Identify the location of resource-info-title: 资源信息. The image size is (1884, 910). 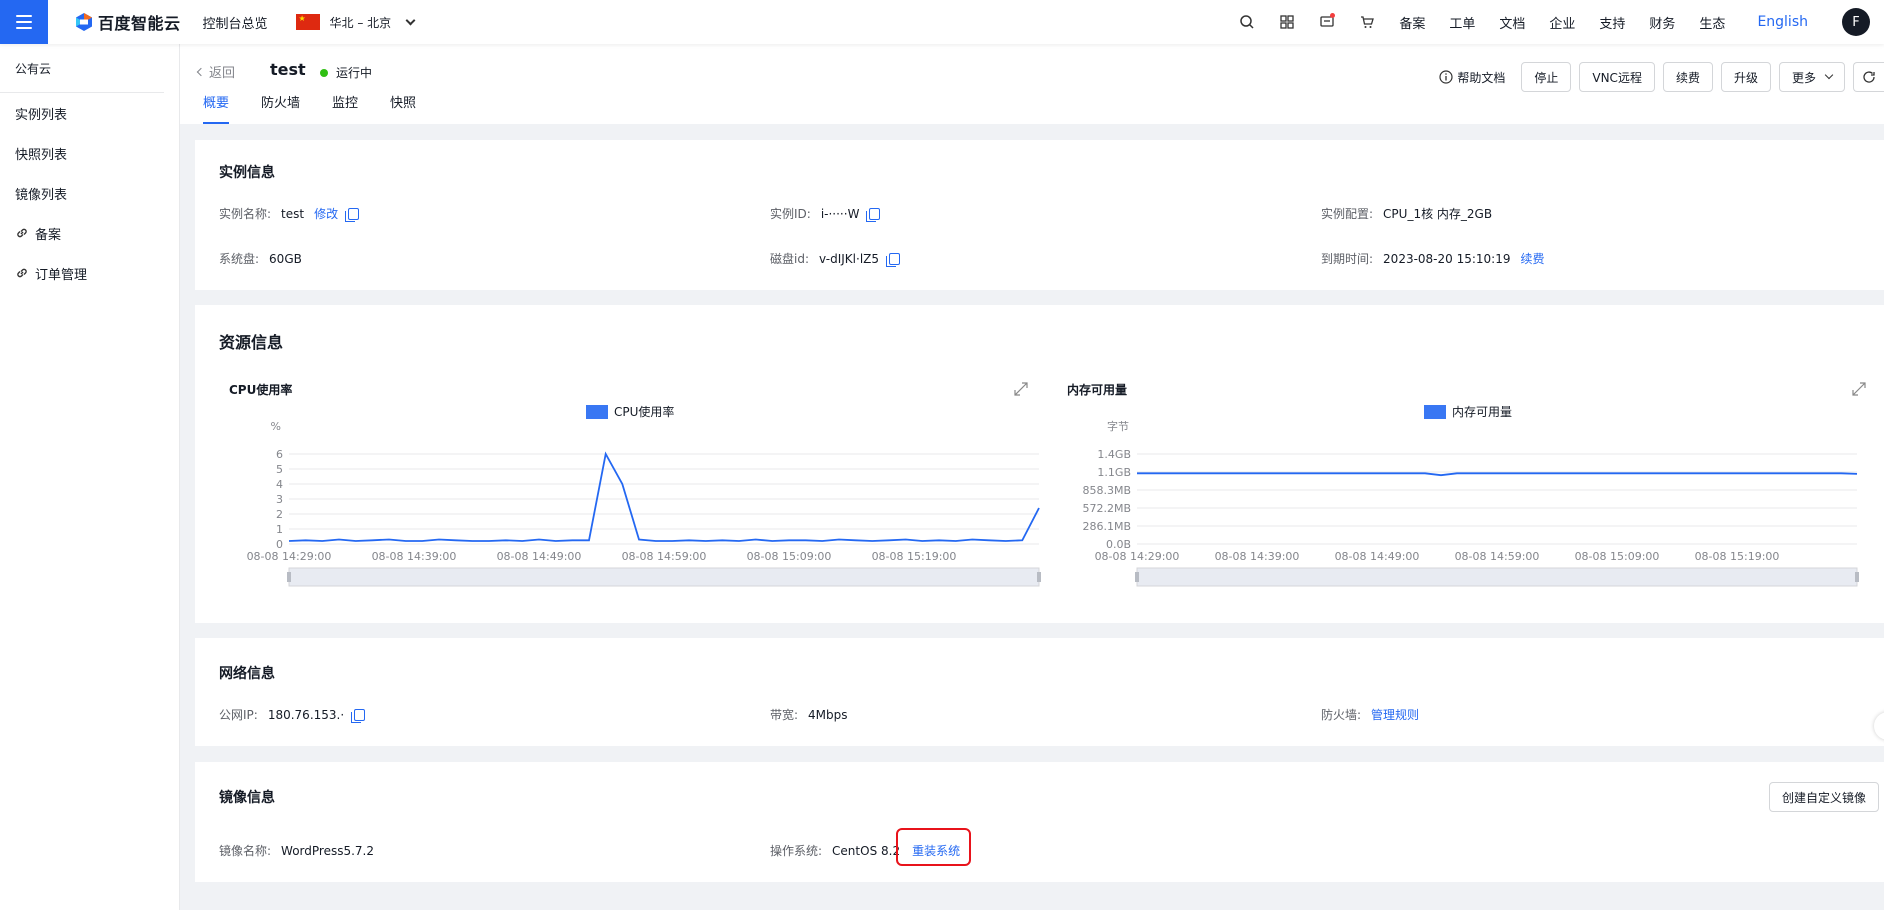
(251, 342).